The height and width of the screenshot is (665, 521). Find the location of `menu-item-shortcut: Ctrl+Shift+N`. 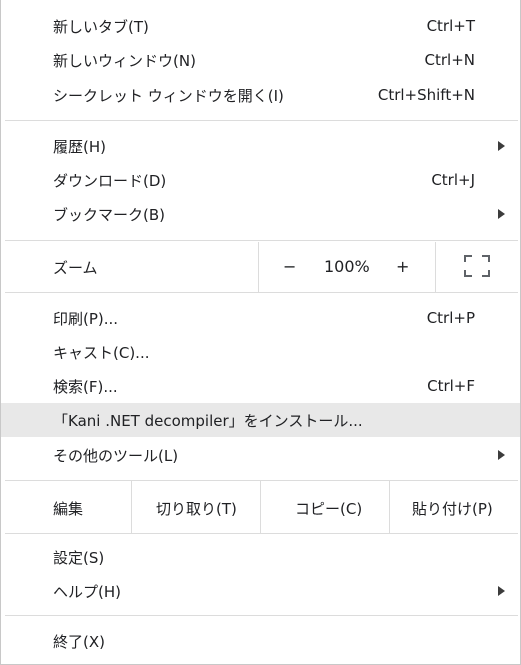

menu-item-shortcut: Ctrl+Shift+N is located at coordinates (426, 95).